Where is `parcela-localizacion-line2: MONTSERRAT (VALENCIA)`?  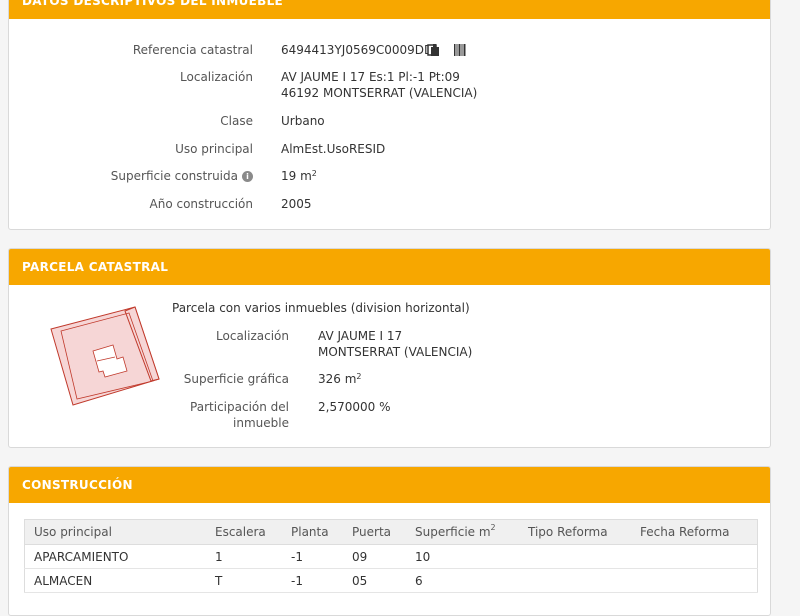
parcela-localizacion-line2: MONTSERRAT (VALENCIA) is located at coordinates (395, 352).